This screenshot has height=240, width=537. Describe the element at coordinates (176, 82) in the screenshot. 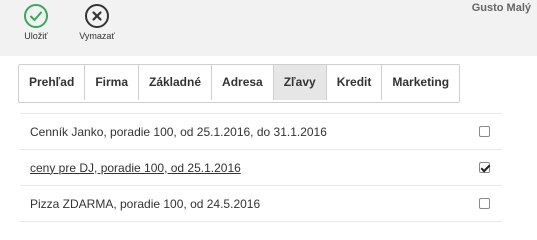

I see `tab-zakladne: Základné` at that location.